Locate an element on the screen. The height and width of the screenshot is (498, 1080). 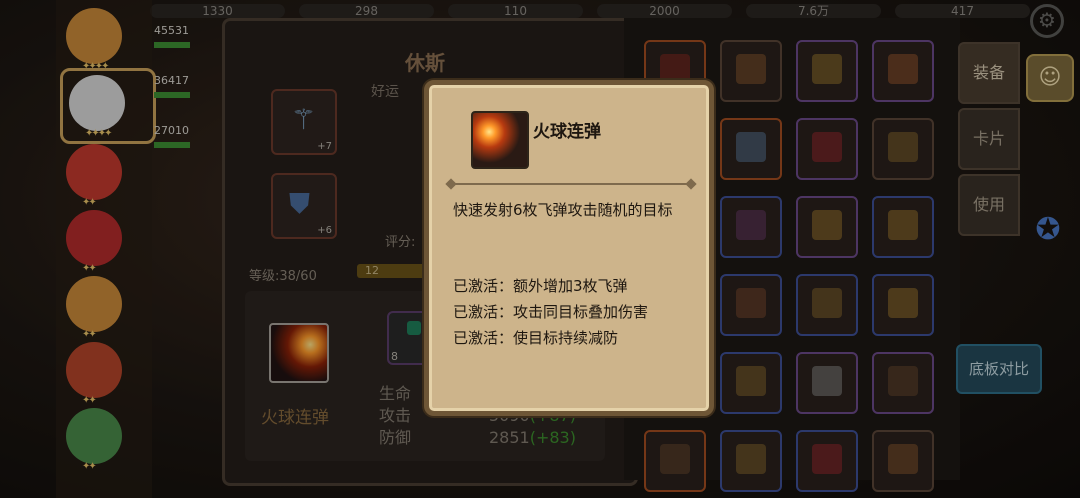
hero-power: 27010 is located at coordinates (171, 130).